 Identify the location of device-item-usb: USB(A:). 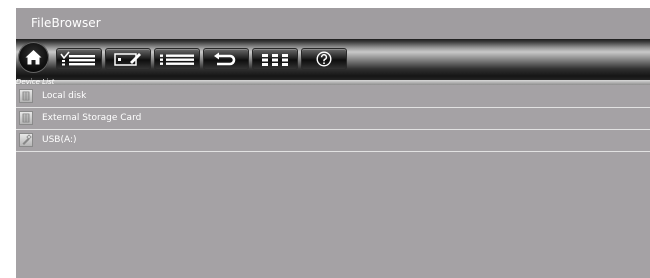
(333, 141).